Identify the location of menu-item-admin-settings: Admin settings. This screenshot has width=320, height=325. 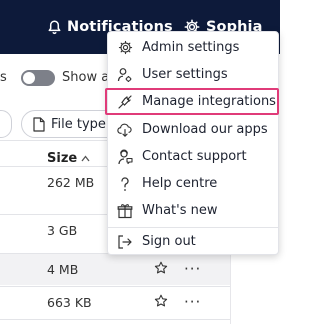
(193, 47).